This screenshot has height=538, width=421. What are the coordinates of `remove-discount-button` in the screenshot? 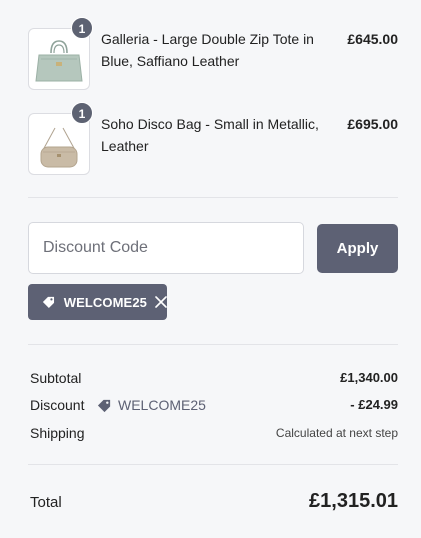 It's located at (161, 302).